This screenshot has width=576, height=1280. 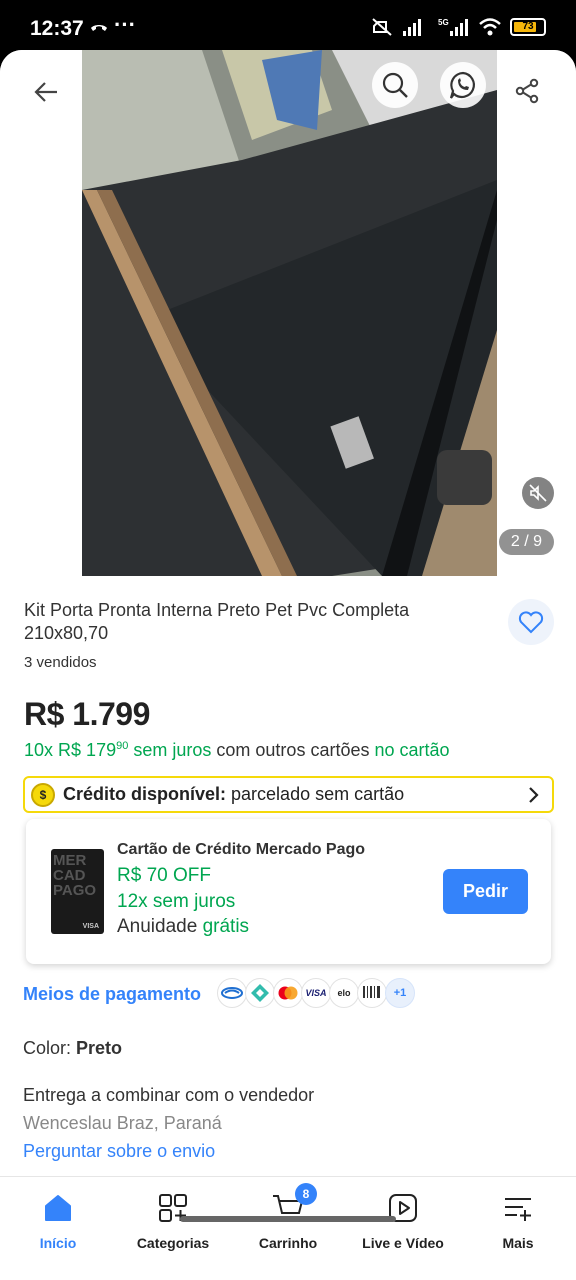 I want to click on credit-text: Crédito disponível: parcelado sem cartão, so click(x=233, y=794).